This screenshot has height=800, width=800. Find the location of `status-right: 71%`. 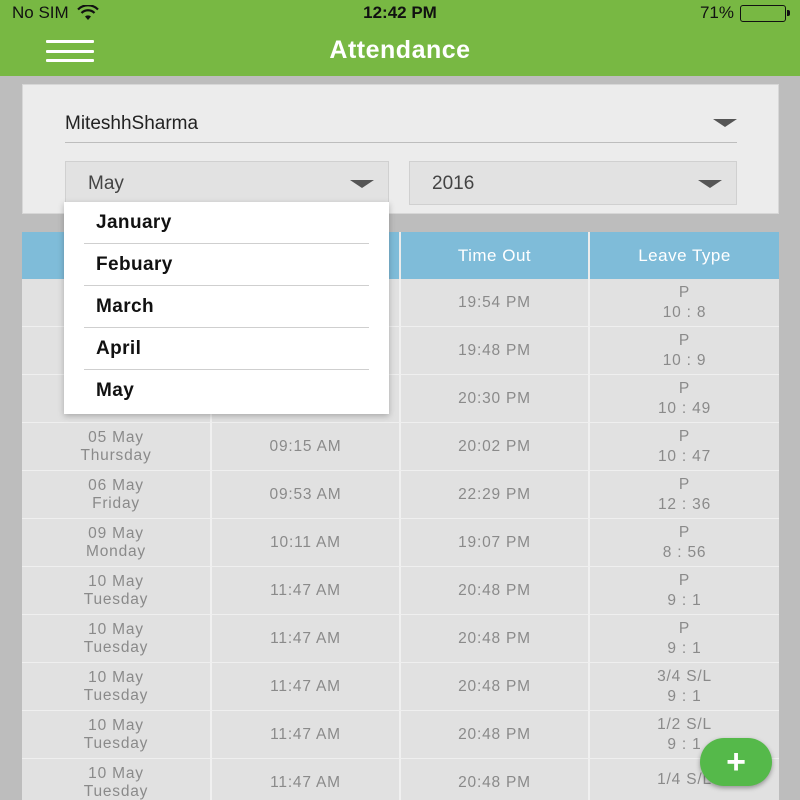

status-right: 71% is located at coordinates (744, 13).